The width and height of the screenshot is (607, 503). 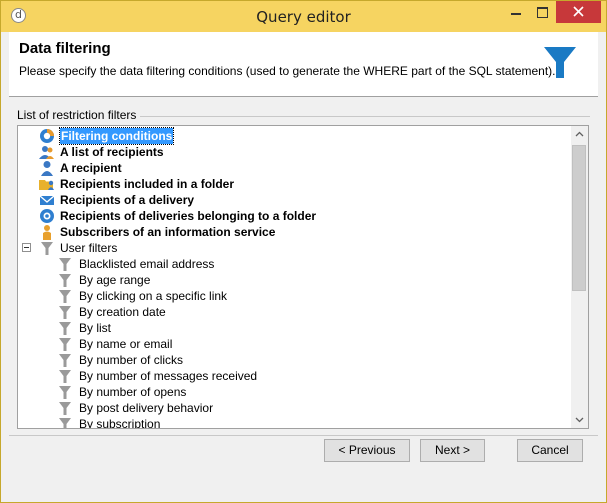 I want to click on chevron-down-icon, so click(x=579, y=420).